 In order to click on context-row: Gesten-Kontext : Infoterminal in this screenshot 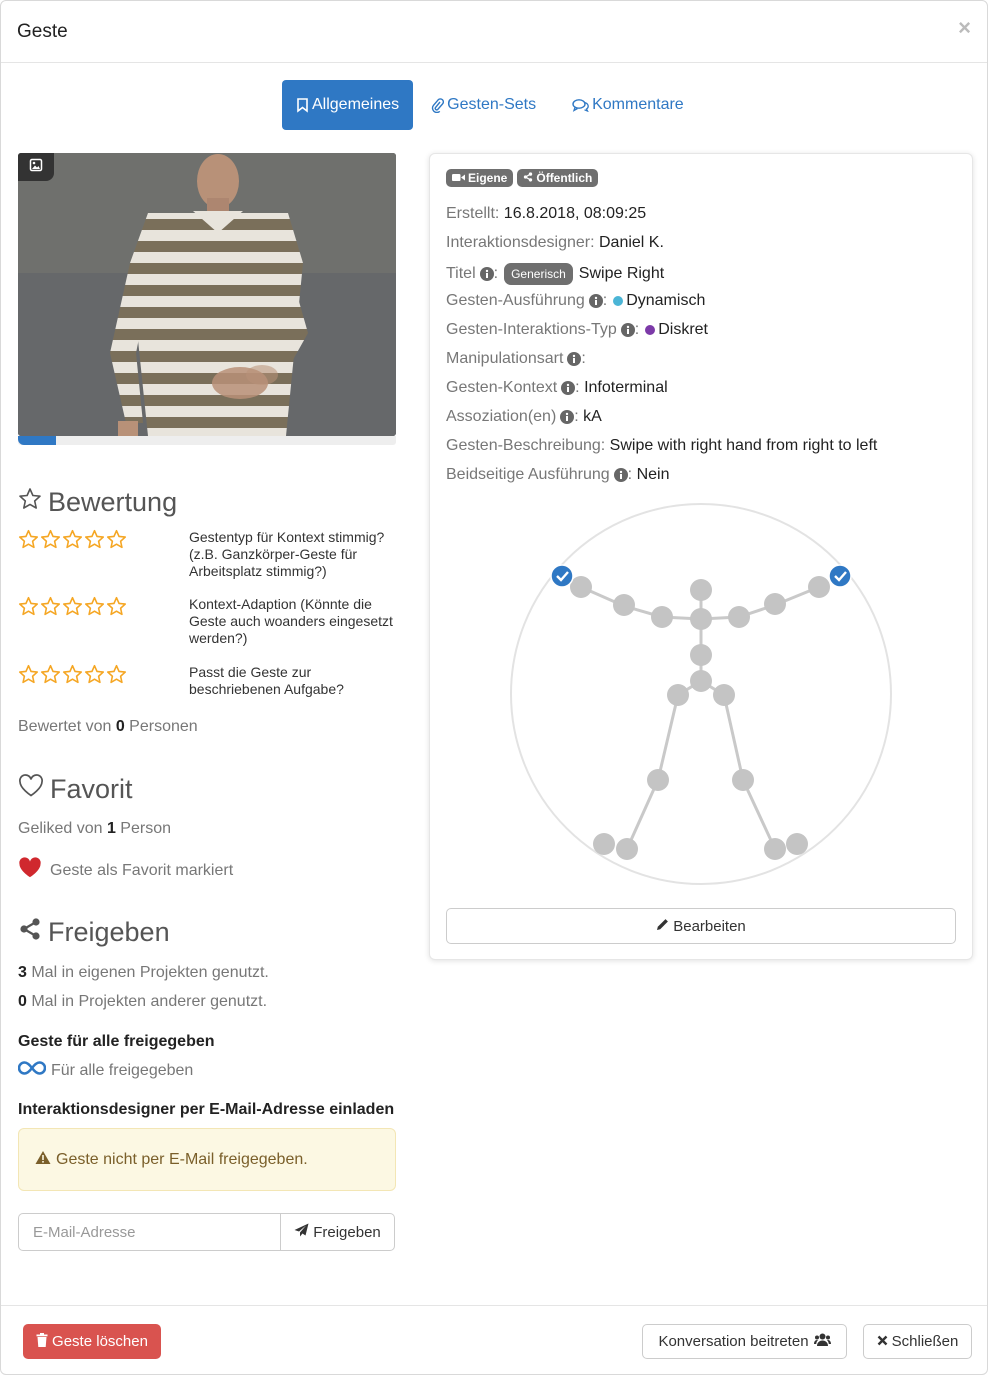, I will do `click(557, 387)`.